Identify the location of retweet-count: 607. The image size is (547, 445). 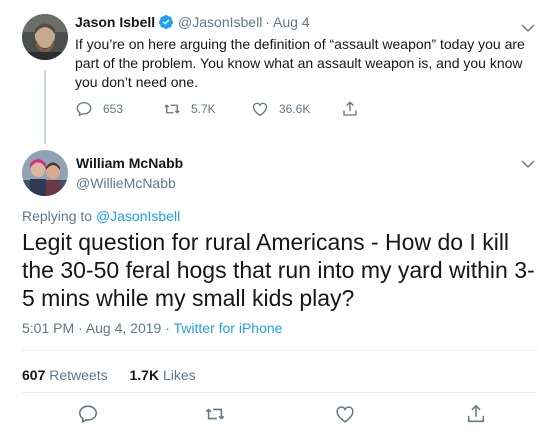
(34, 375).